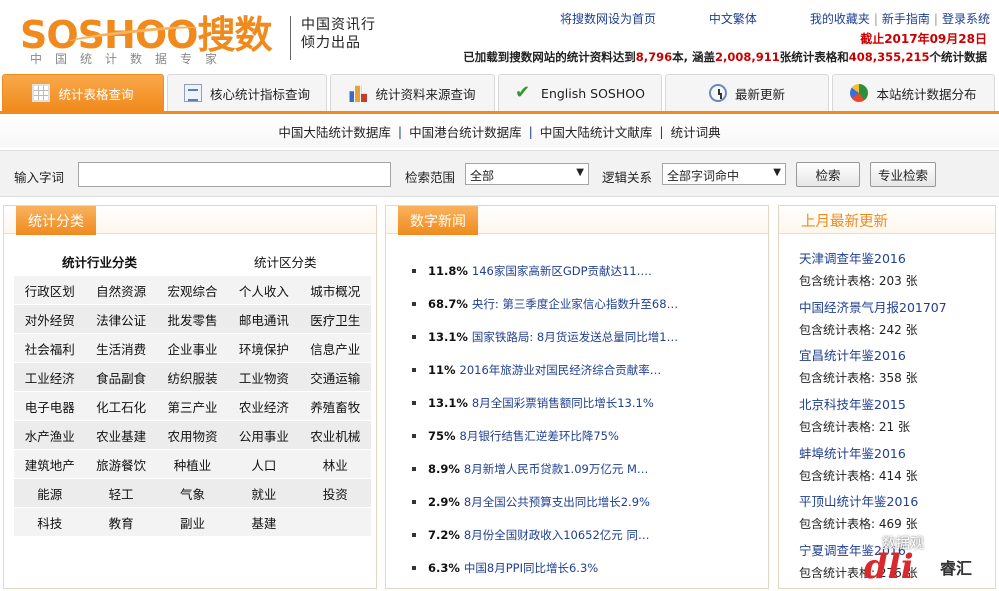 The width and height of the screenshot is (999, 591). Describe the element at coordinates (412, 92) in the screenshot. I see `tab-source-query: 统计资料来源查询` at that location.